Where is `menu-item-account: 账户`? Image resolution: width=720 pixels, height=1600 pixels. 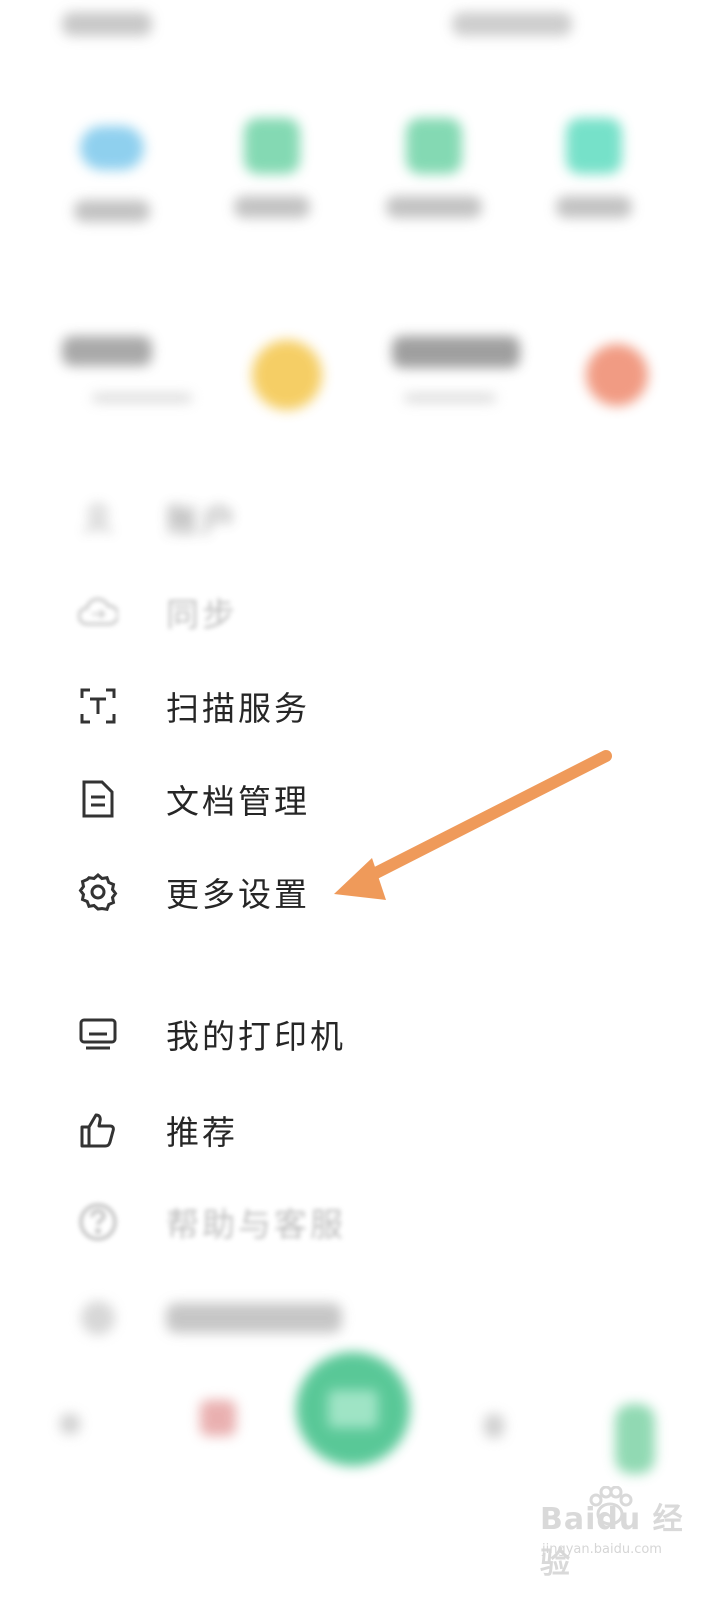
menu-item-account: 账户 is located at coordinates (354, 518).